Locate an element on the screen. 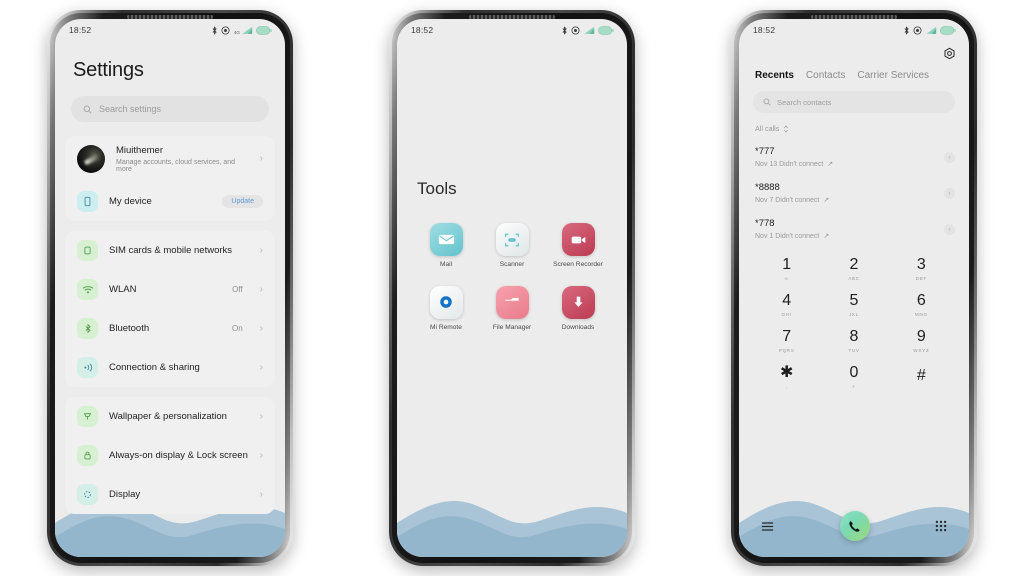 The image size is (1024, 576). app-mi-remote: Mi Remote is located at coordinates (446, 309).